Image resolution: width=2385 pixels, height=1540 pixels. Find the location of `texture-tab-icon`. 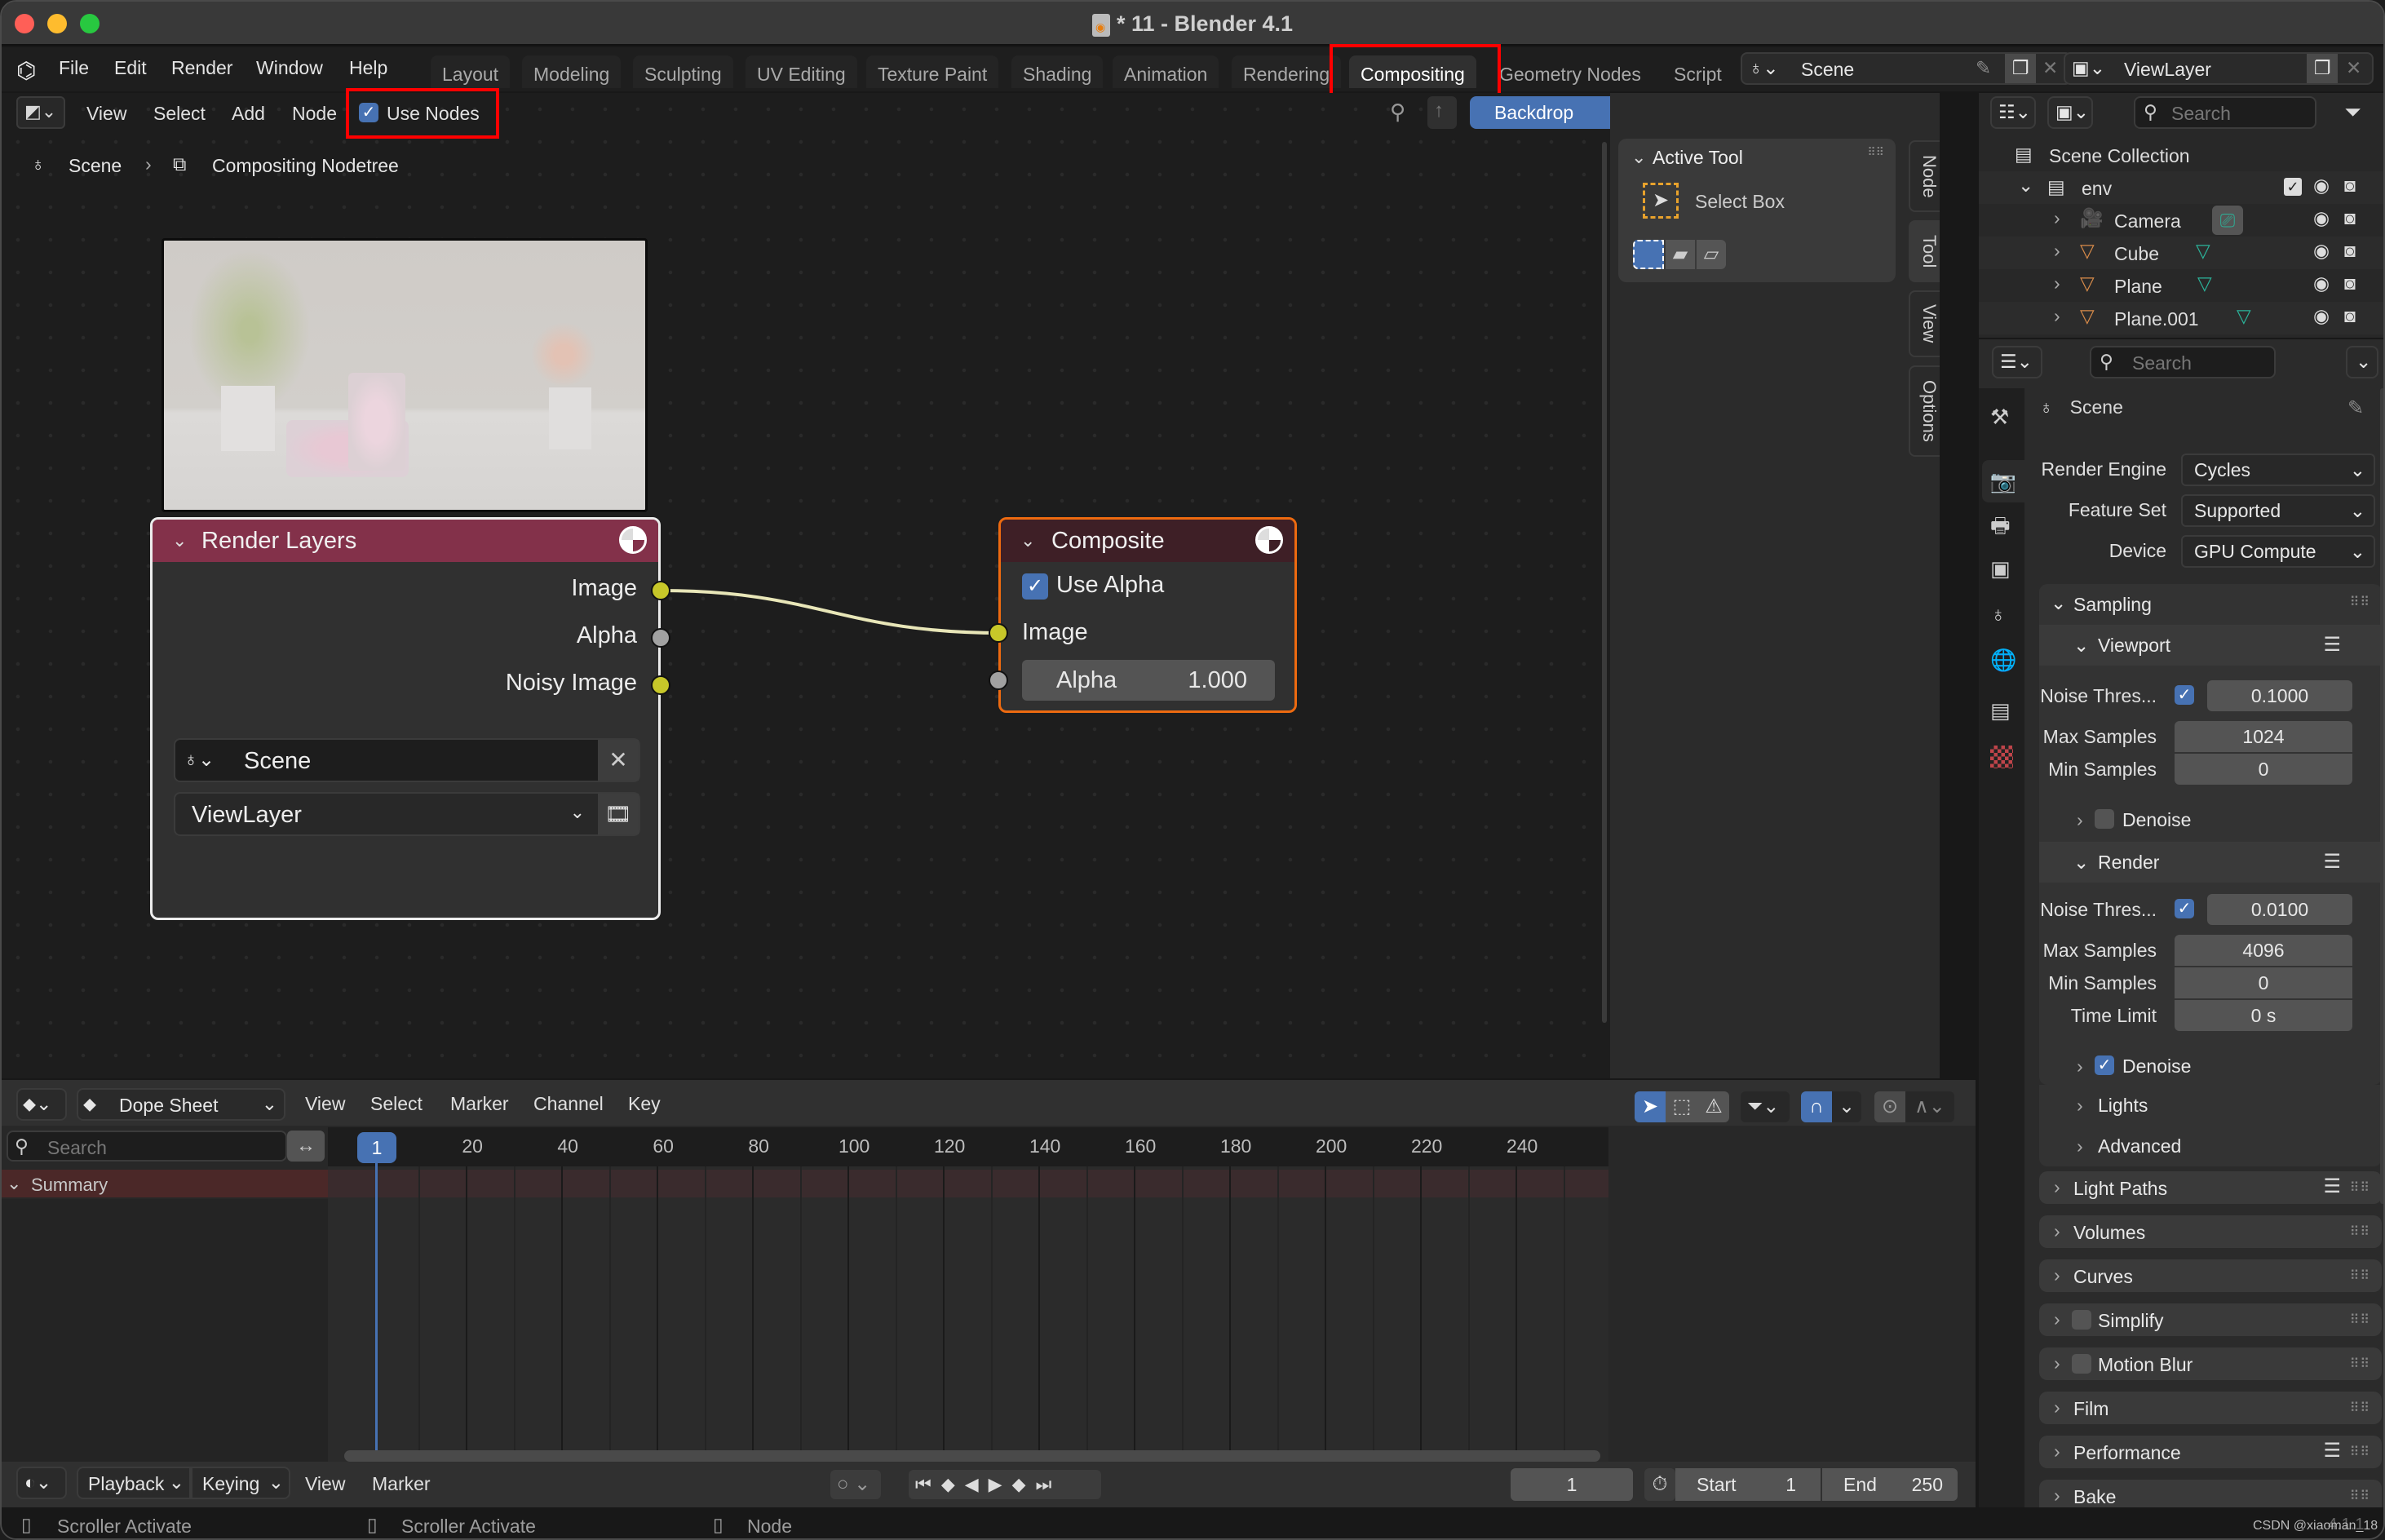

texture-tab-icon is located at coordinates (2001, 757).